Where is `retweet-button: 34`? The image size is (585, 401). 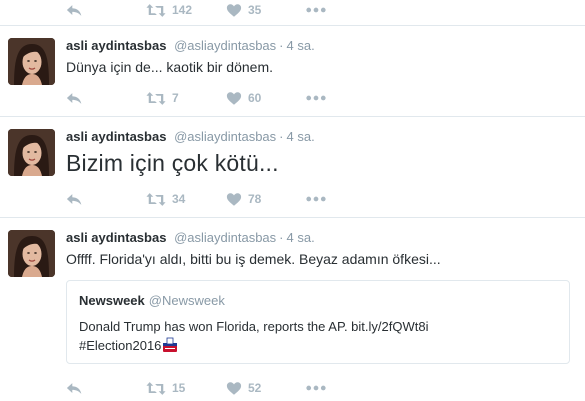 retweet-button: 34 is located at coordinates (165, 199).